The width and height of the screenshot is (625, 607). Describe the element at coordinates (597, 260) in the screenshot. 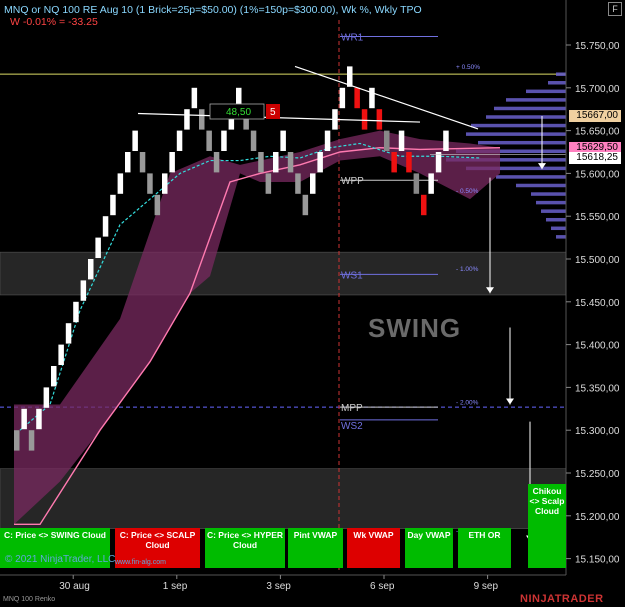

I see `y-tick-label: 15.500,00` at that location.